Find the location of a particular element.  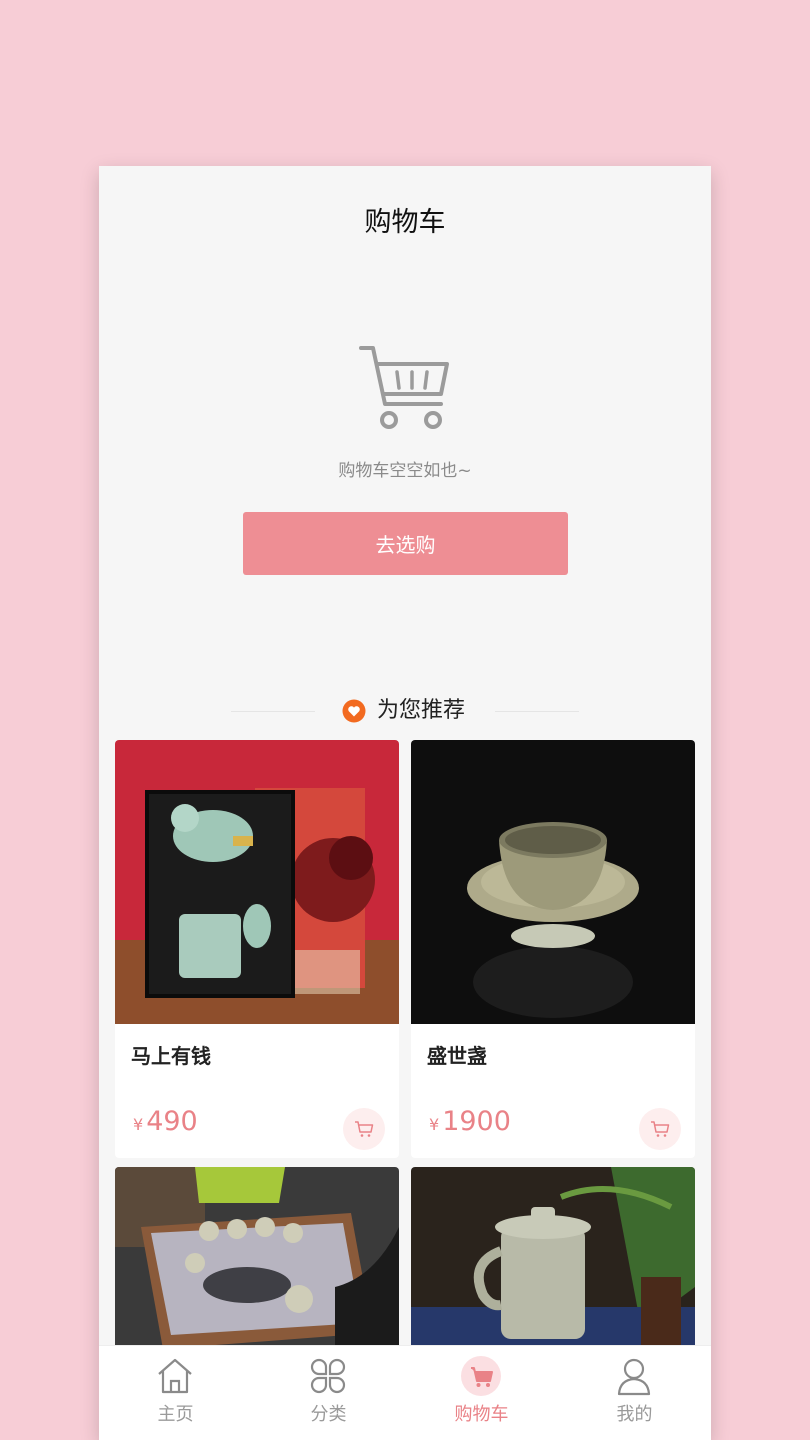

product-card: 马上有钱 ¥490 is located at coordinates (257, 949).